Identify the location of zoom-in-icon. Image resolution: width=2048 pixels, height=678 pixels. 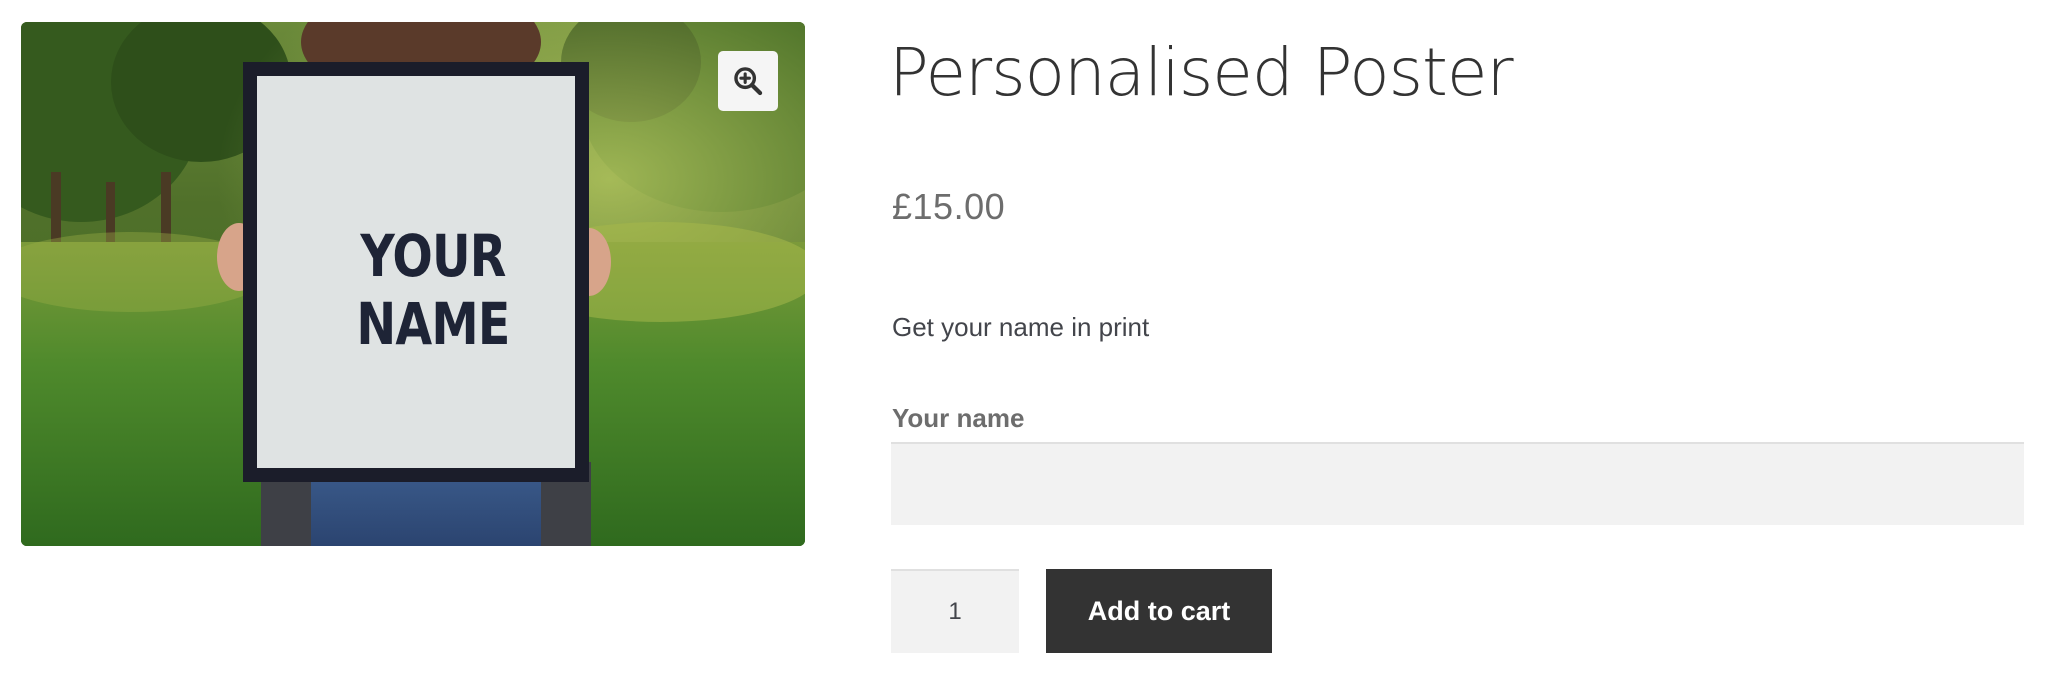
(748, 81).